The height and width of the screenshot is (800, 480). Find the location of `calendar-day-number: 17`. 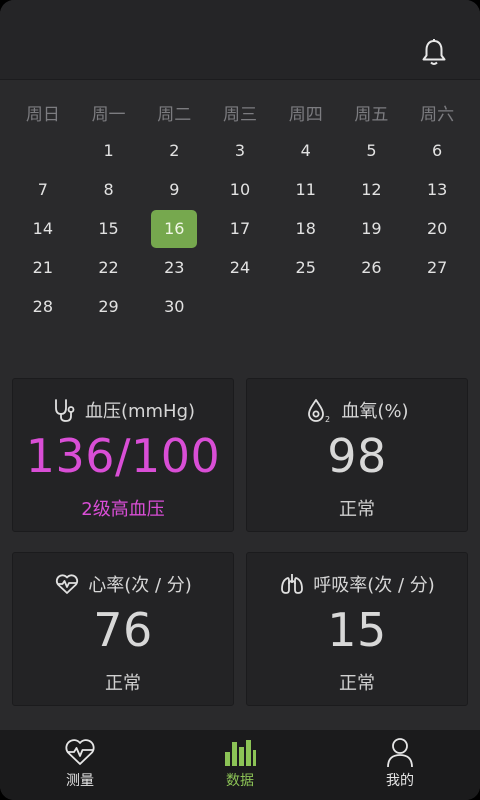

calendar-day-number: 17 is located at coordinates (240, 228).